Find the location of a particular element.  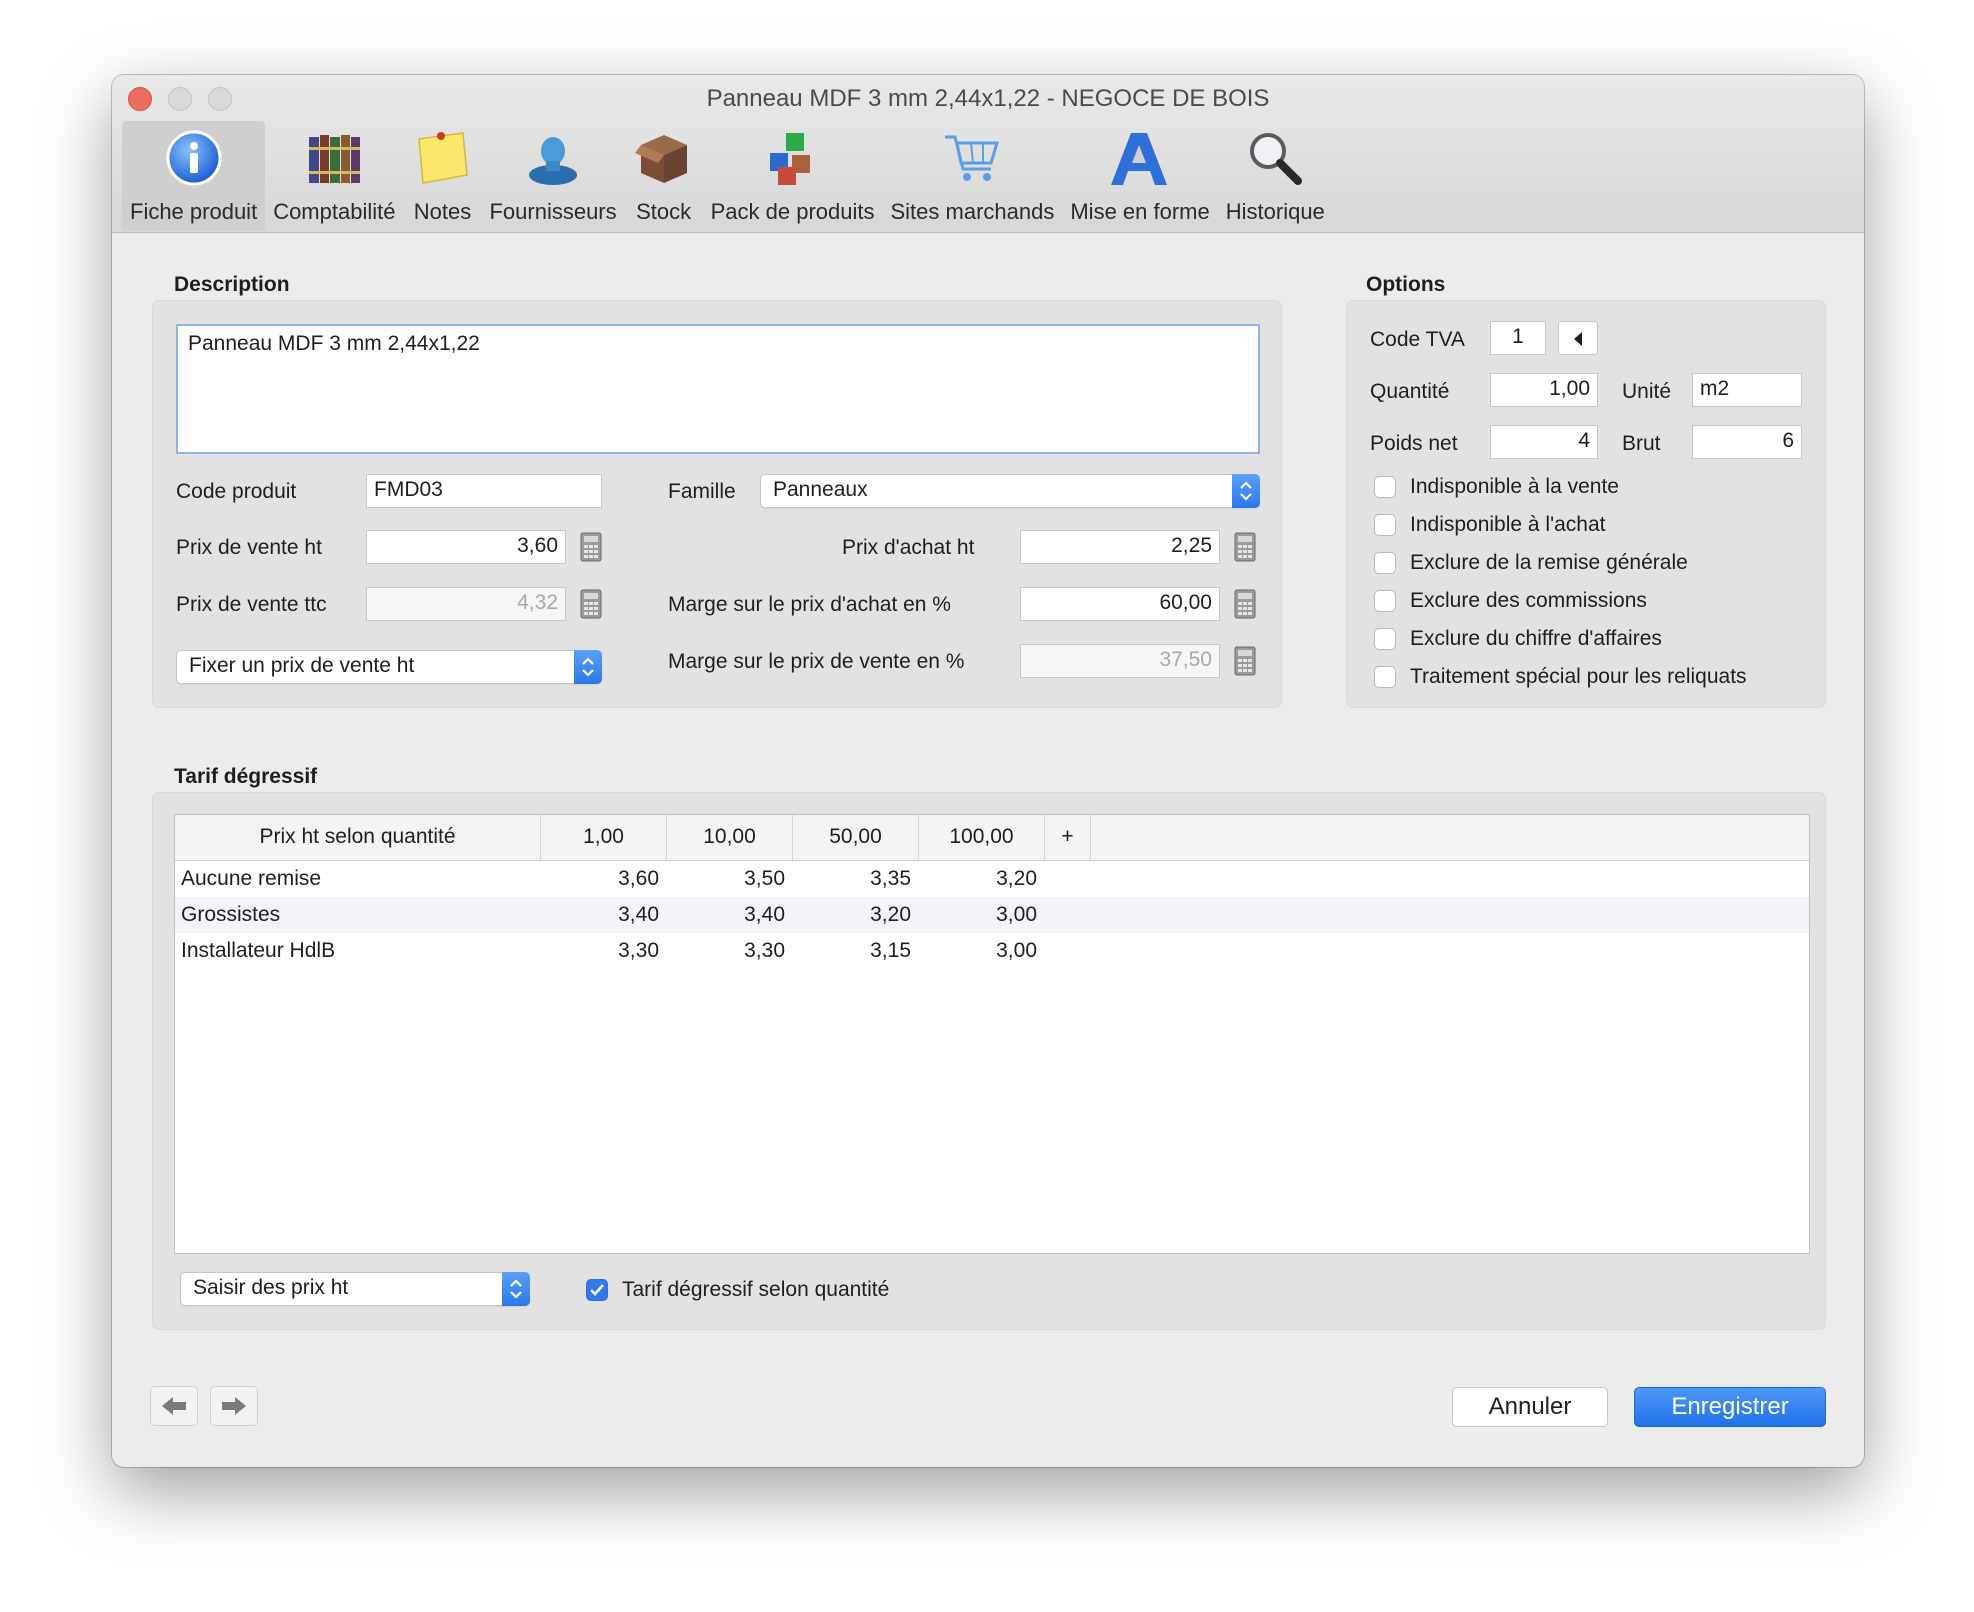

tab-label: Stock is located at coordinates (664, 211).